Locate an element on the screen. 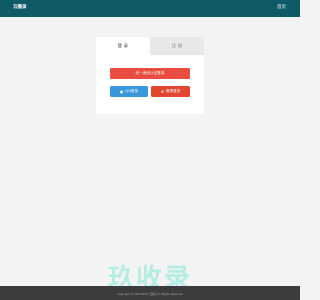 The image size is (320, 300). site-brand: 云圈录 is located at coordinates (20, 7).